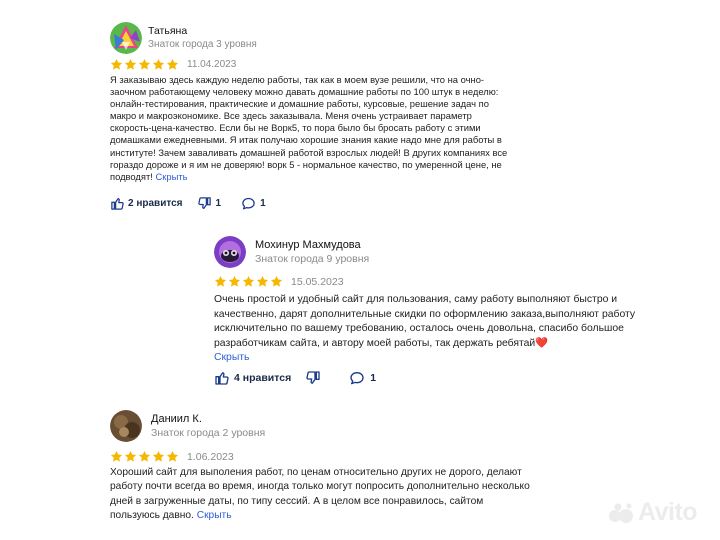  I want to click on author-level: Знаток города 3 уровня, so click(202, 44).